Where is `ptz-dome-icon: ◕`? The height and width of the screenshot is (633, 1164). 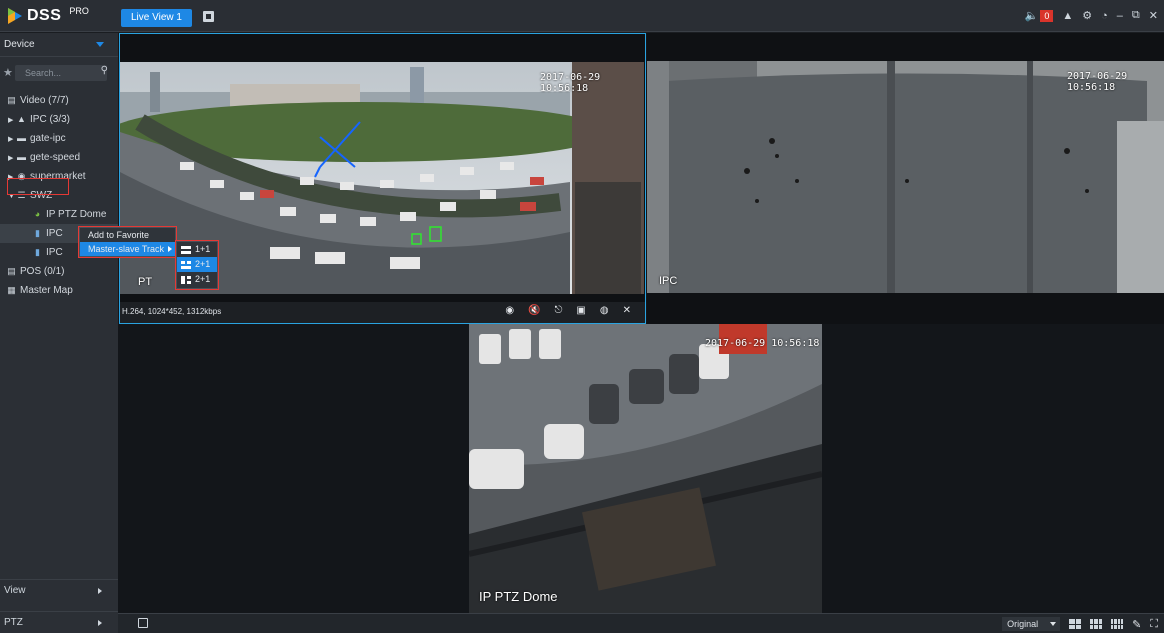 ptz-dome-icon: ◕ is located at coordinates (37, 214).